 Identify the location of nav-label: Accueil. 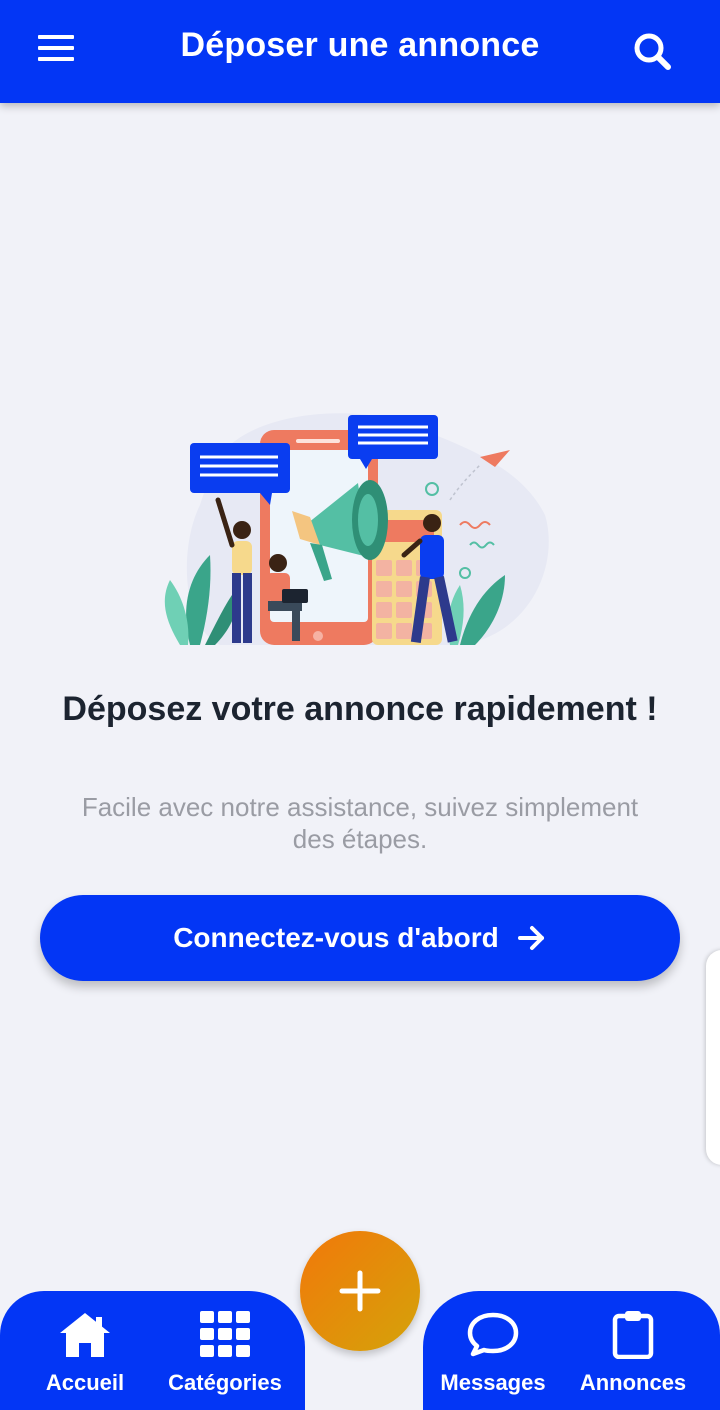
(85, 1382).